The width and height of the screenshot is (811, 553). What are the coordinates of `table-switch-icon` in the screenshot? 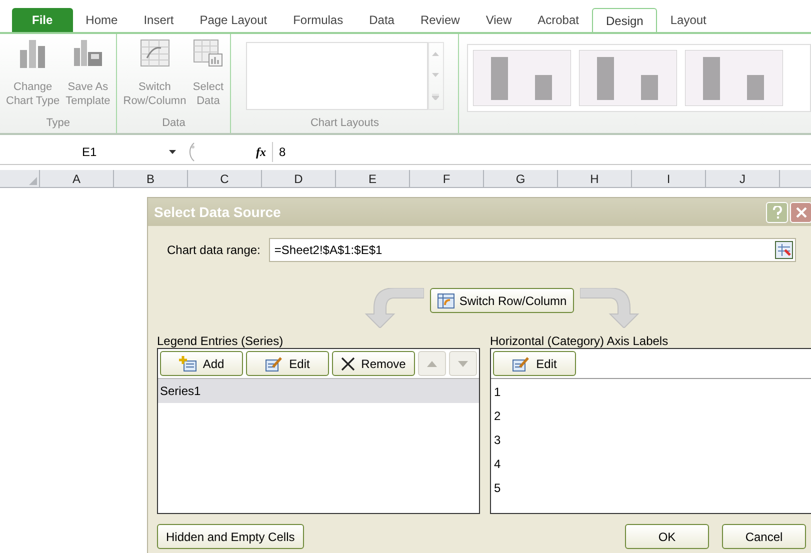 It's located at (154, 53).